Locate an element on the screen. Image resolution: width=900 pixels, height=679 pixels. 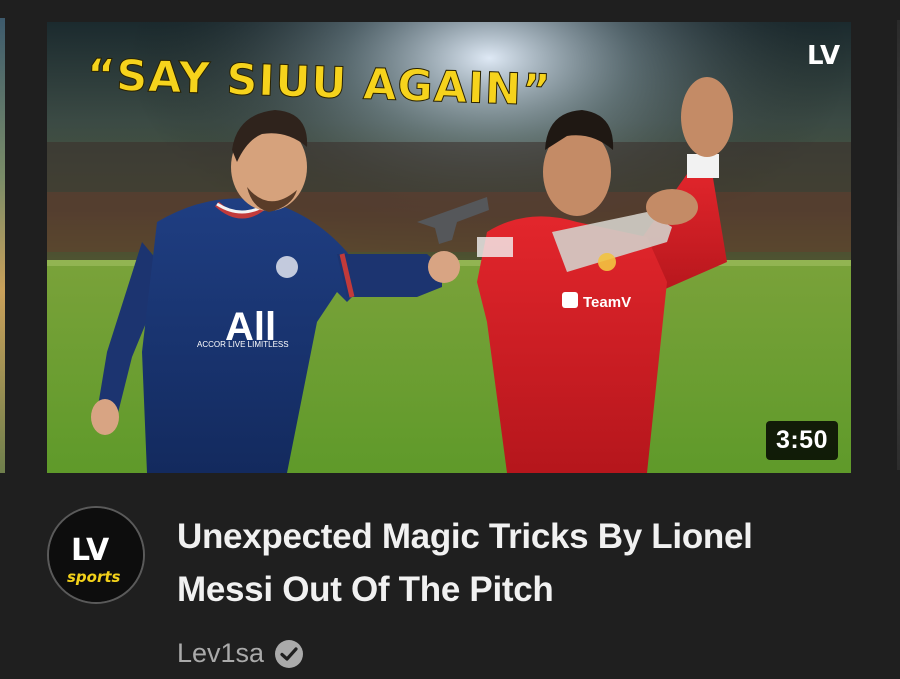
avatar-sub-text: sports is located at coordinates (94, 577).